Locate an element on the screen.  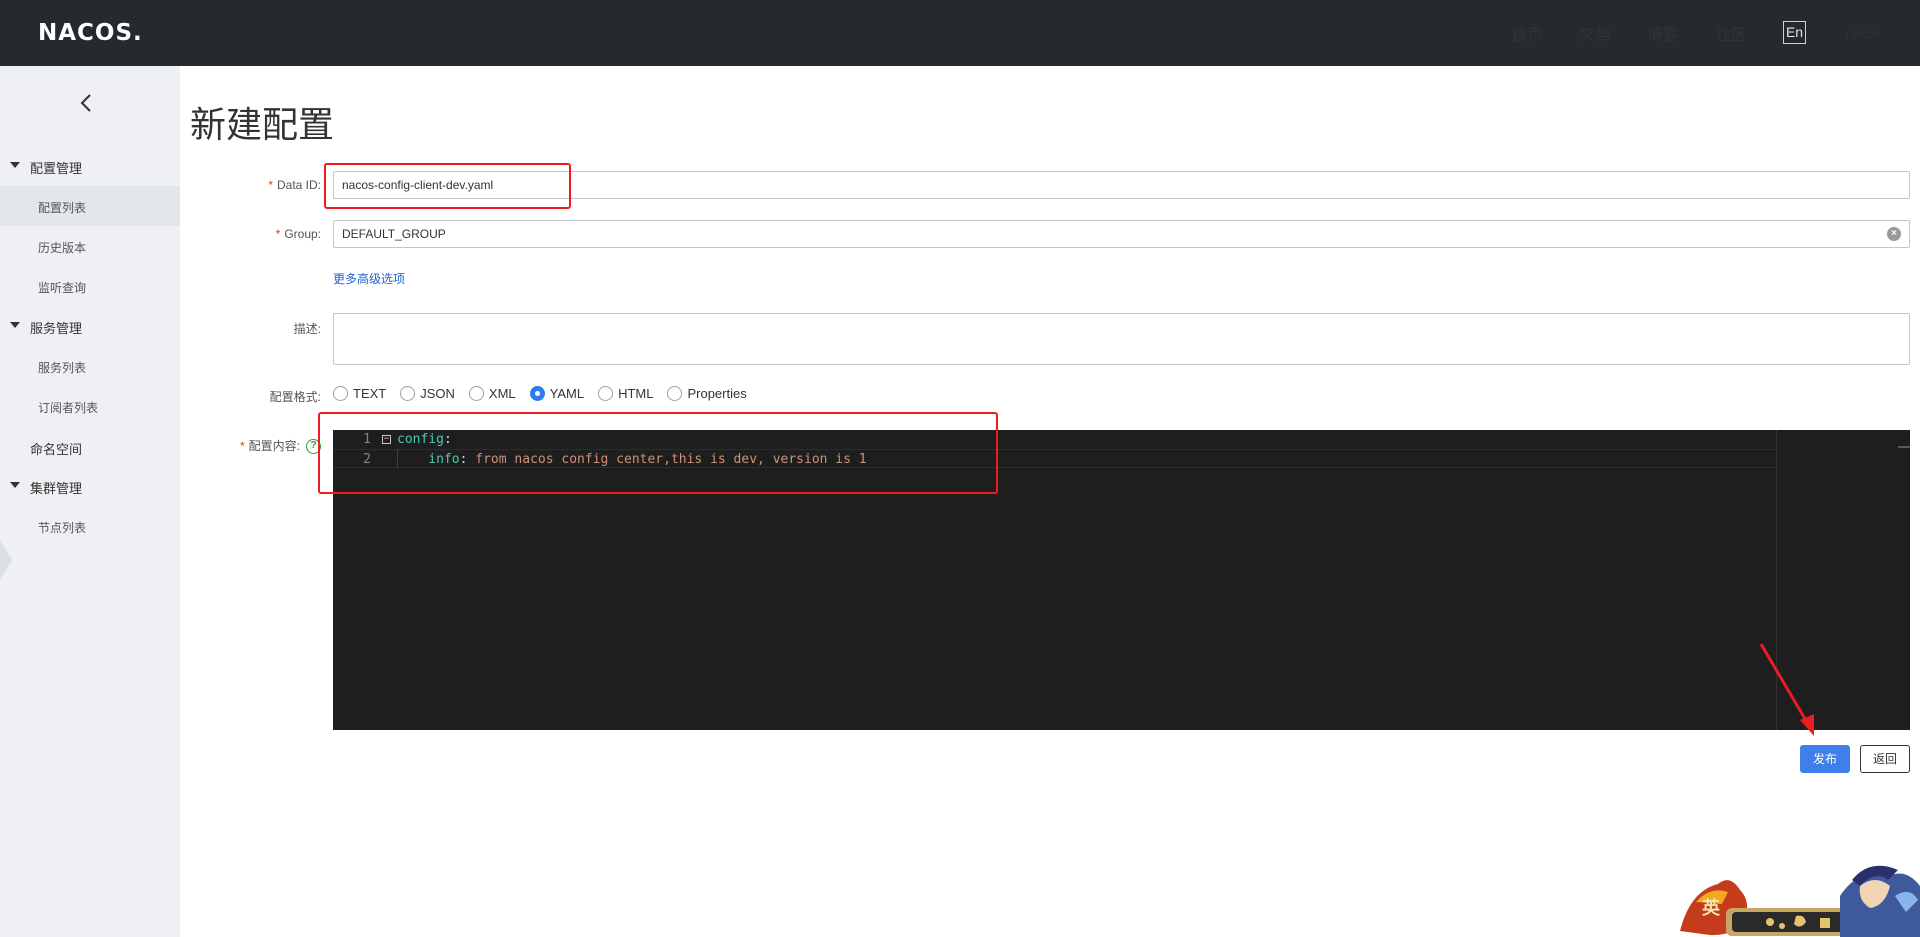
sidebar-edge-tab is located at coordinates (6, 560).